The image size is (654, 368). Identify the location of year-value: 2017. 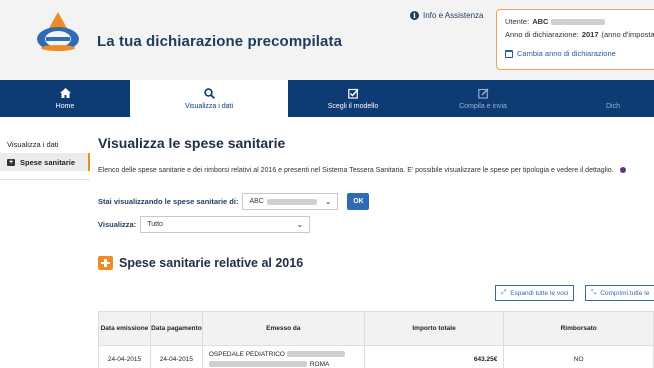
(590, 34).